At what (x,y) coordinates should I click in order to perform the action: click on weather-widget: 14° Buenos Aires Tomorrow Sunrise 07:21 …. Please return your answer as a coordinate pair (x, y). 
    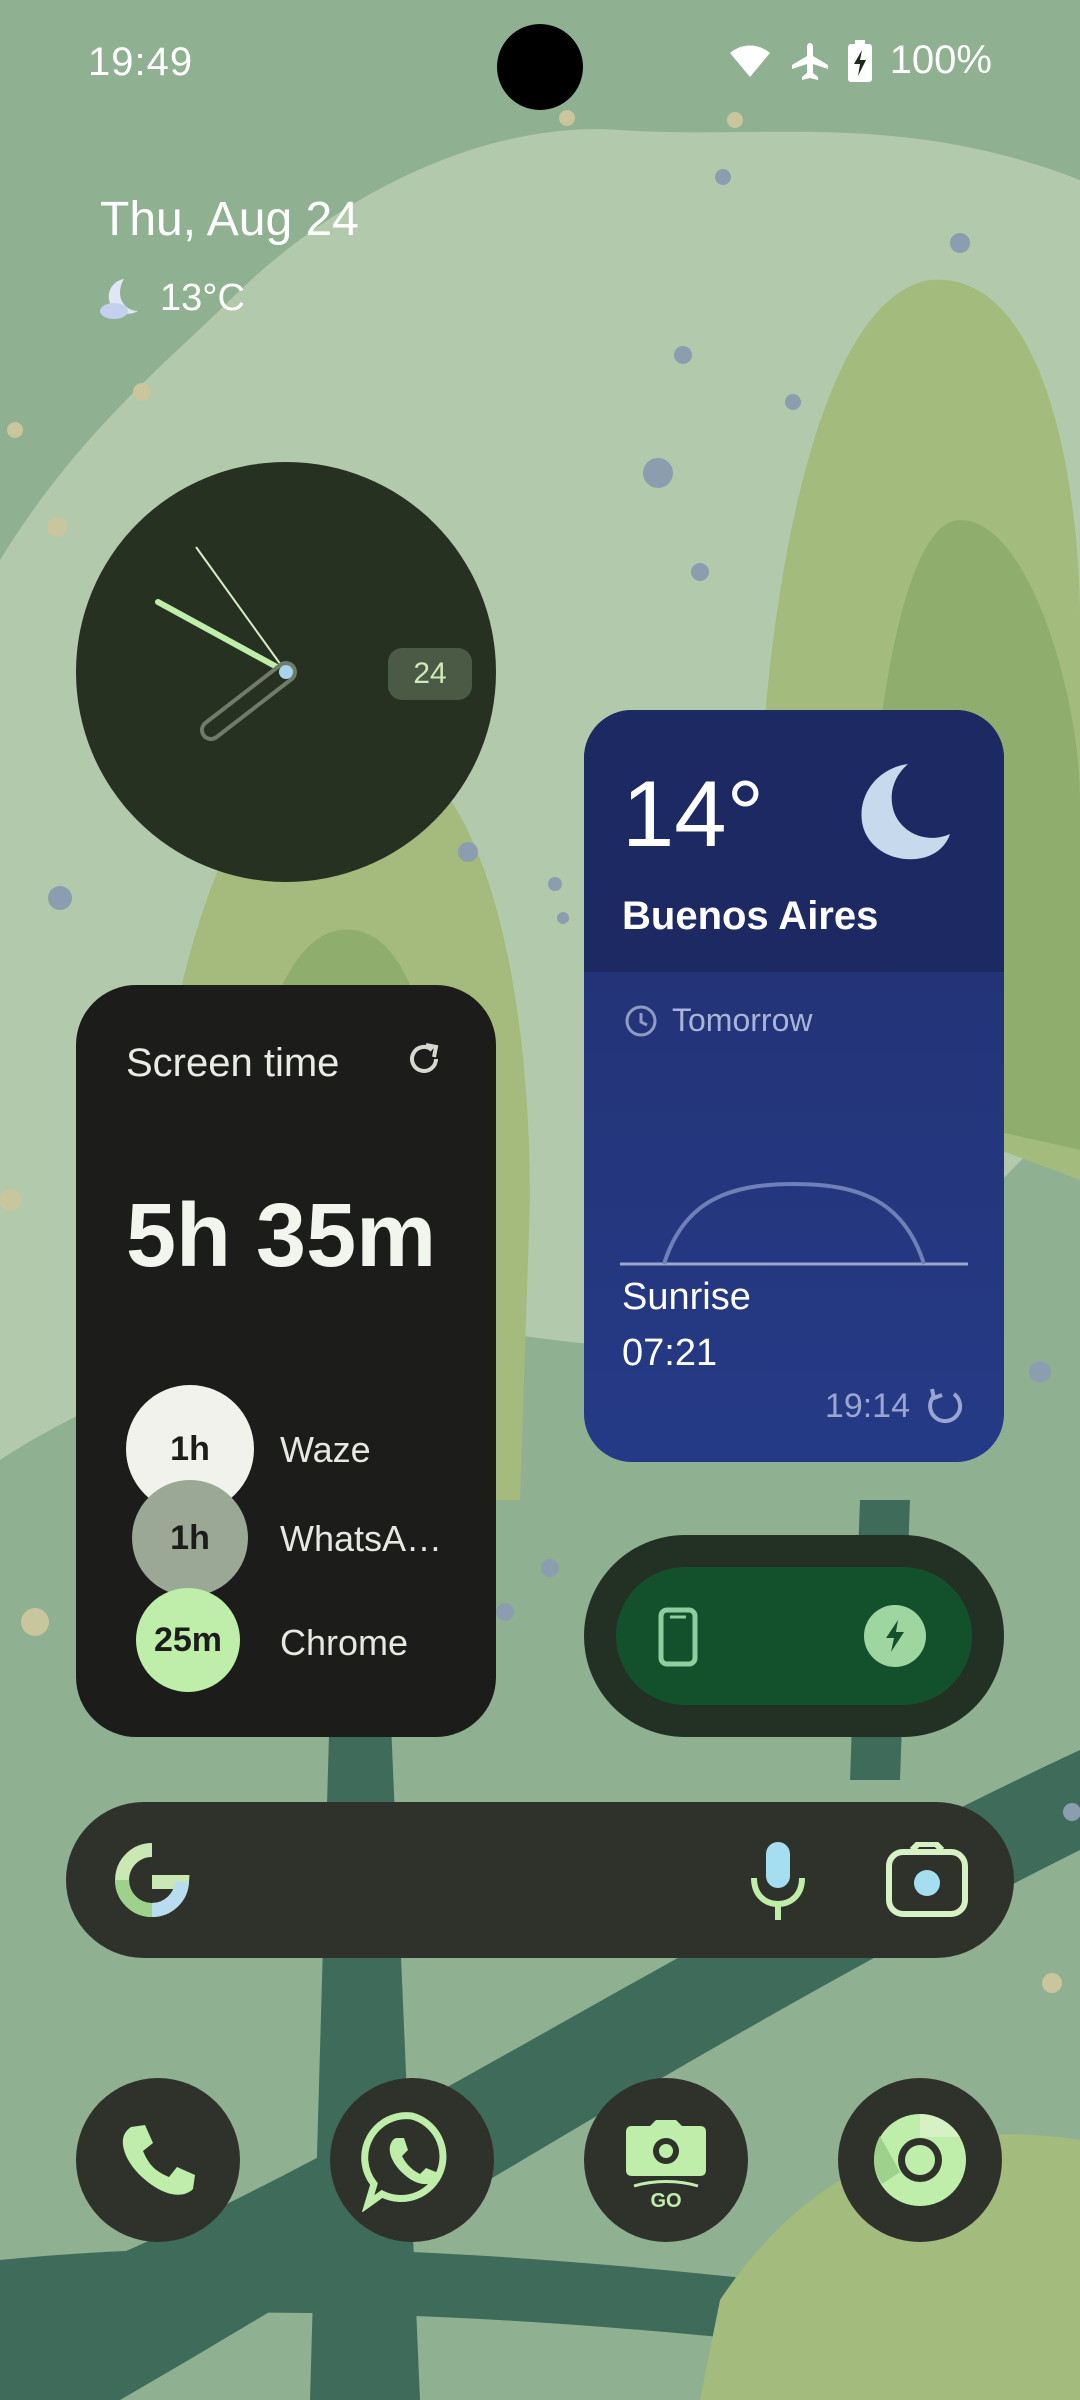
    Looking at the image, I should click on (794, 1086).